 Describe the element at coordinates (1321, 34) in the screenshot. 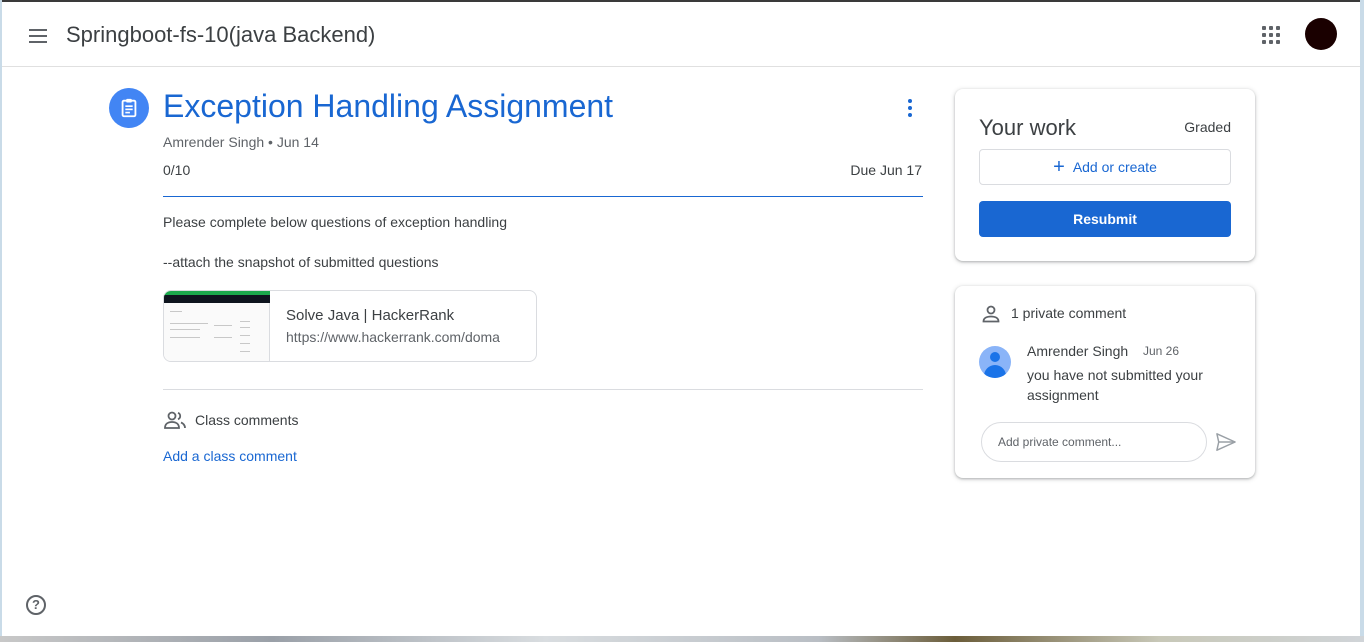

I see `account-avatar` at that location.